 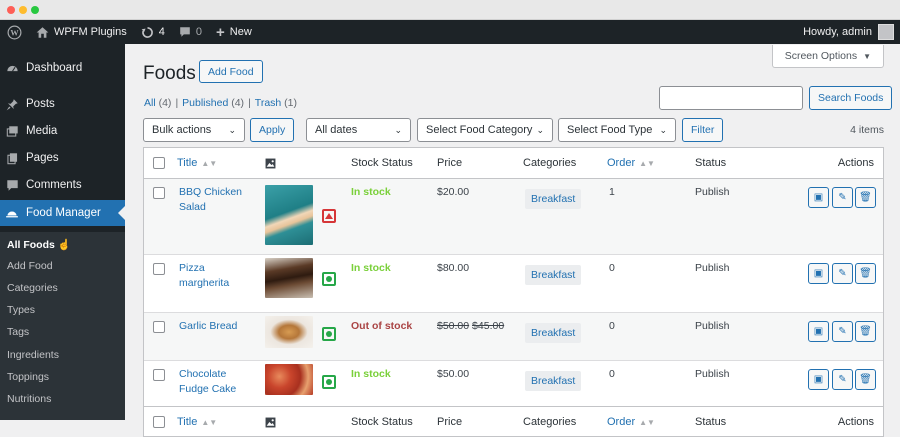 What do you see at coordinates (64, 245) in the screenshot?
I see `cursor-hand-icon: ☝` at bounding box center [64, 245].